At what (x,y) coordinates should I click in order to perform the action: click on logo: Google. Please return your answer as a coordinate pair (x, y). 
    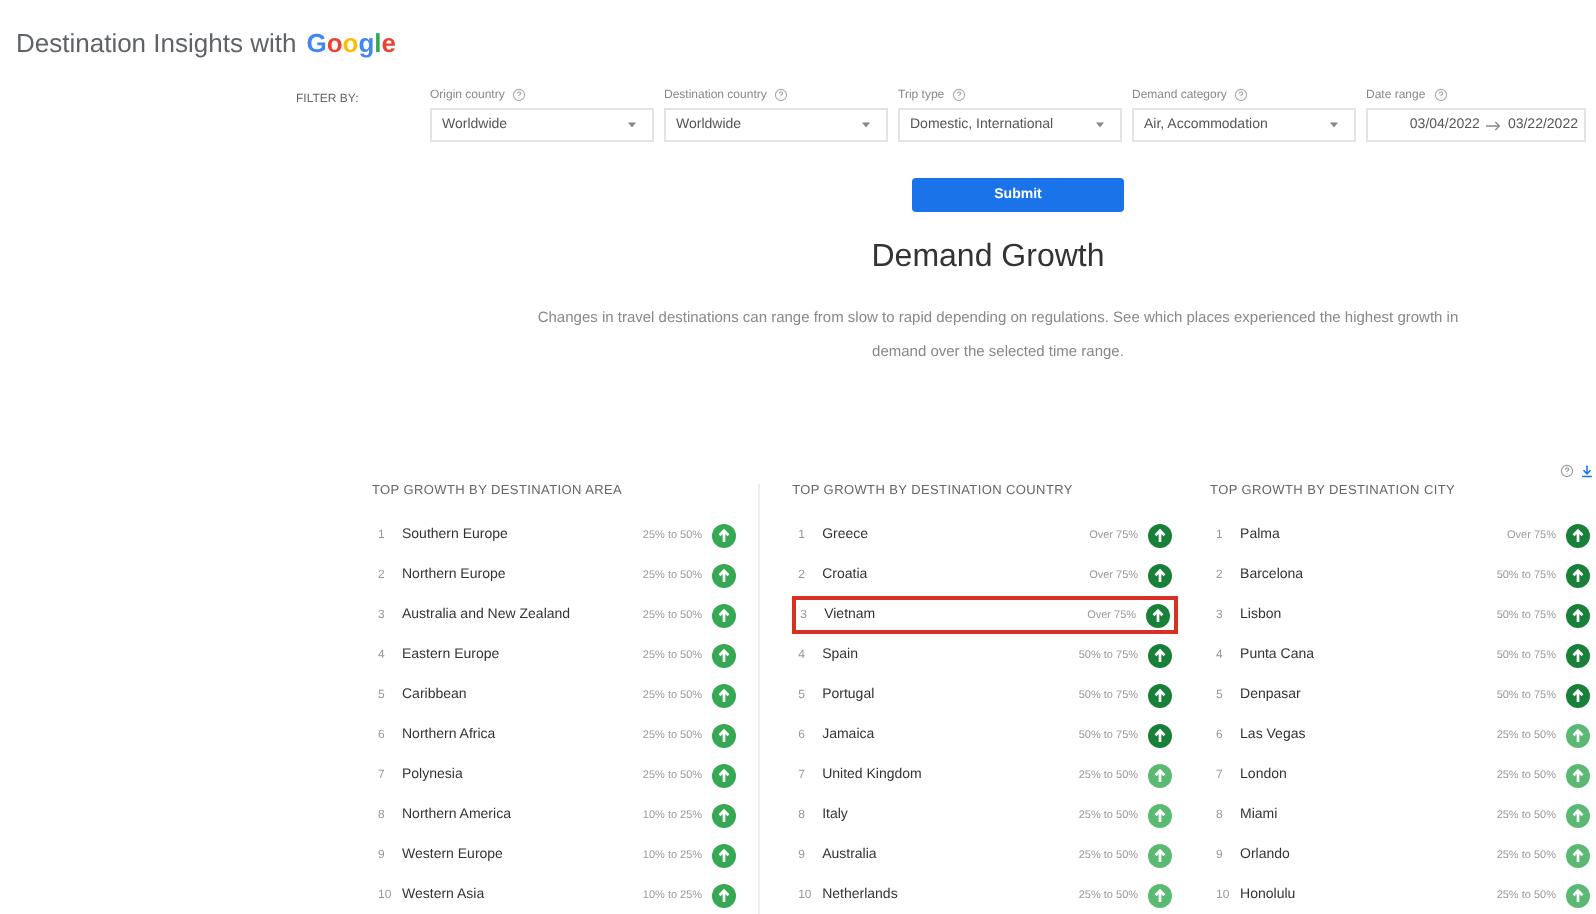
    Looking at the image, I should click on (351, 43).